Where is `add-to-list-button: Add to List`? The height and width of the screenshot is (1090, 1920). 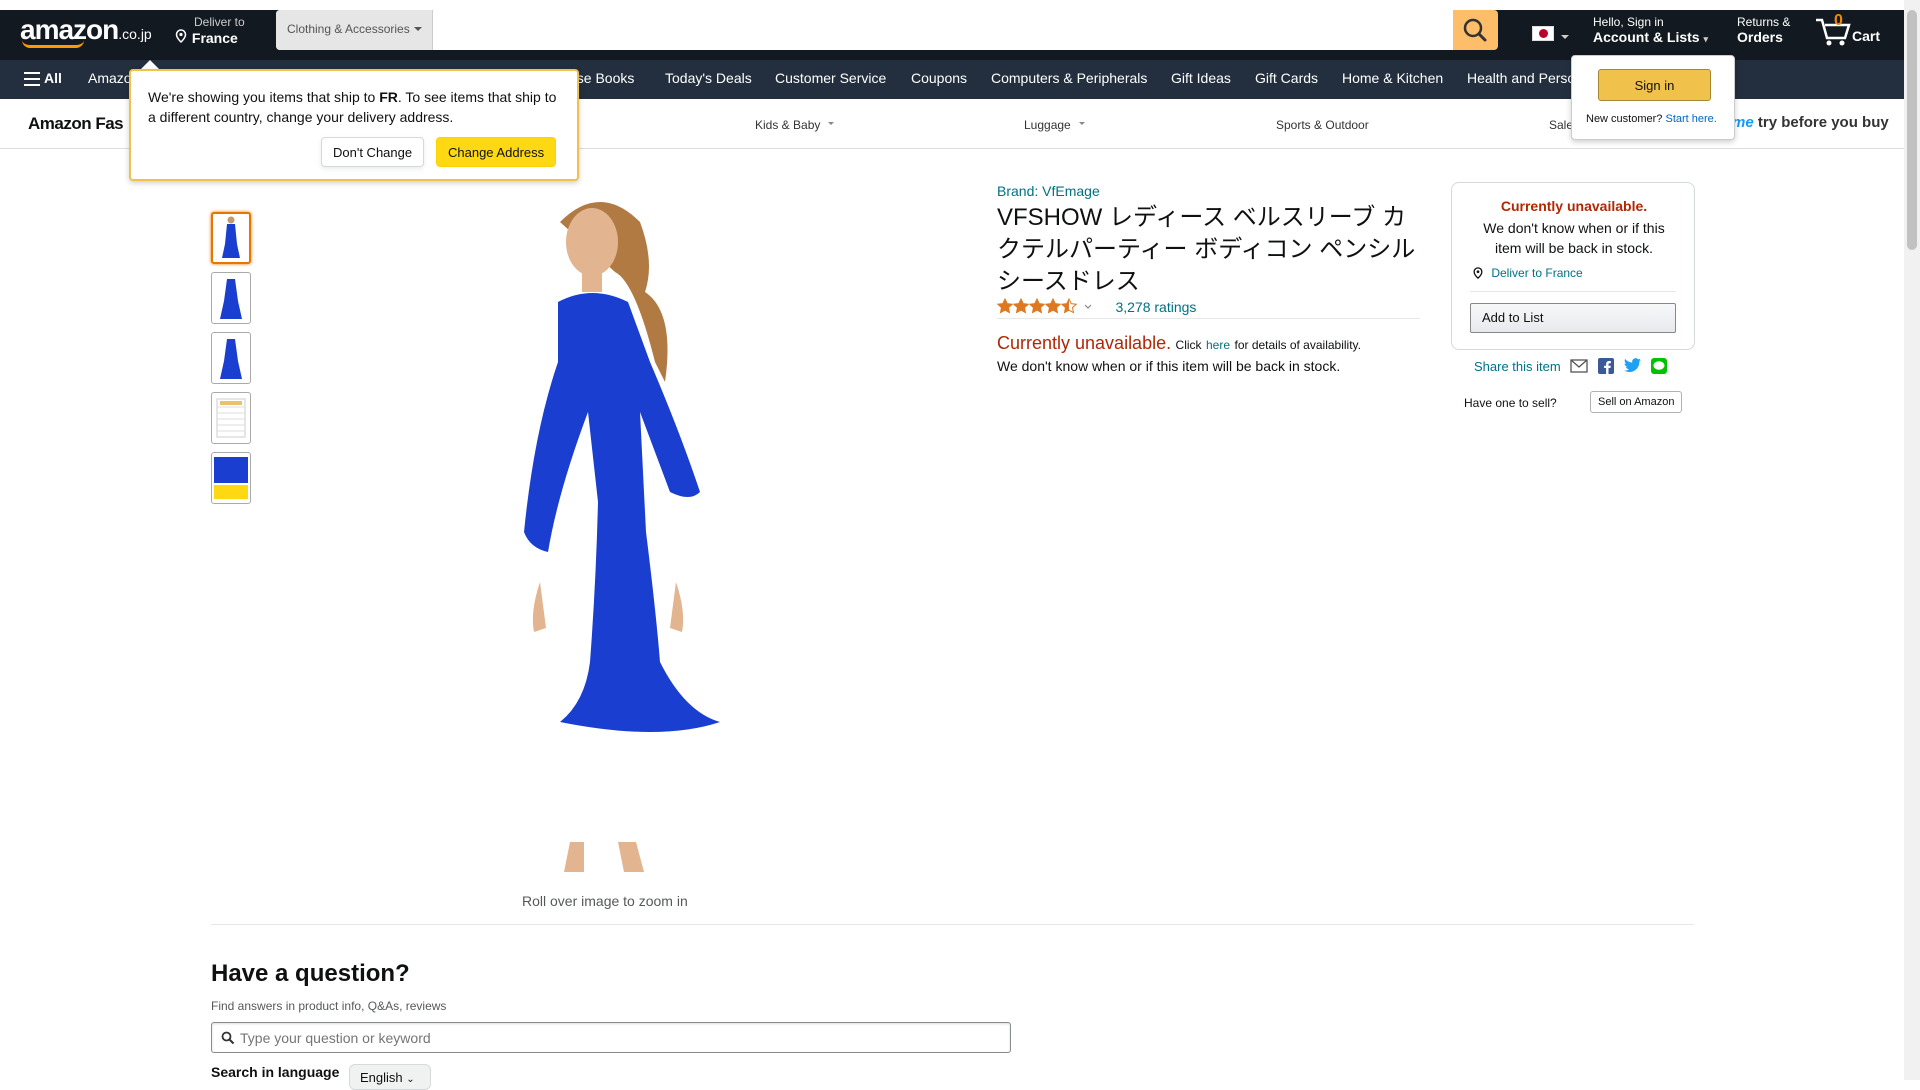
add-to-list-button: Add to List is located at coordinates (1573, 318).